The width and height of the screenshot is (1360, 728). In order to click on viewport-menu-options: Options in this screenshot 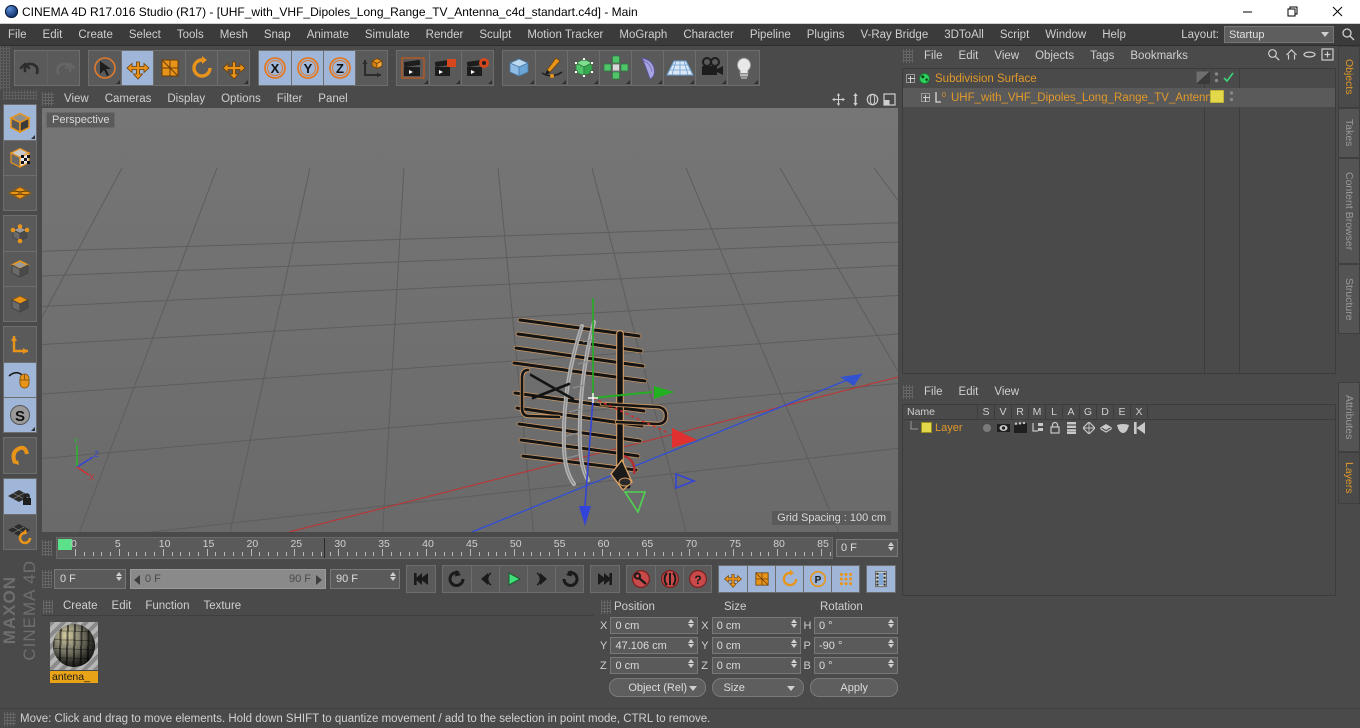, I will do `click(241, 99)`.